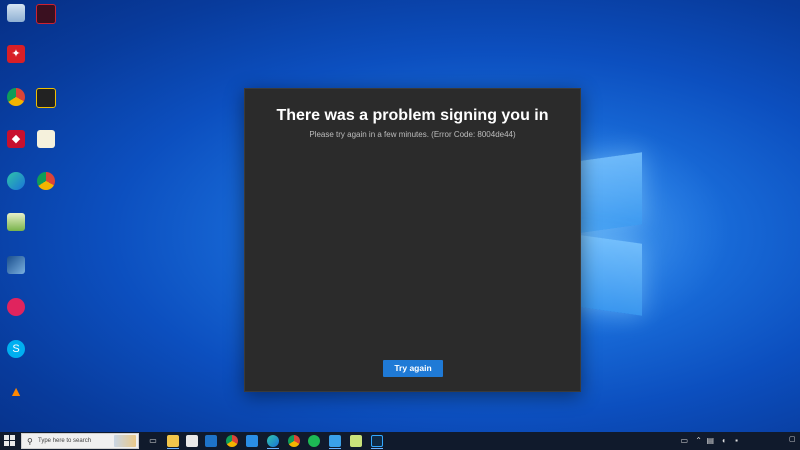 Image resolution: width=800 pixels, height=450 pixels. Describe the element at coordinates (192, 441) in the screenshot. I see `store-icon` at that location.